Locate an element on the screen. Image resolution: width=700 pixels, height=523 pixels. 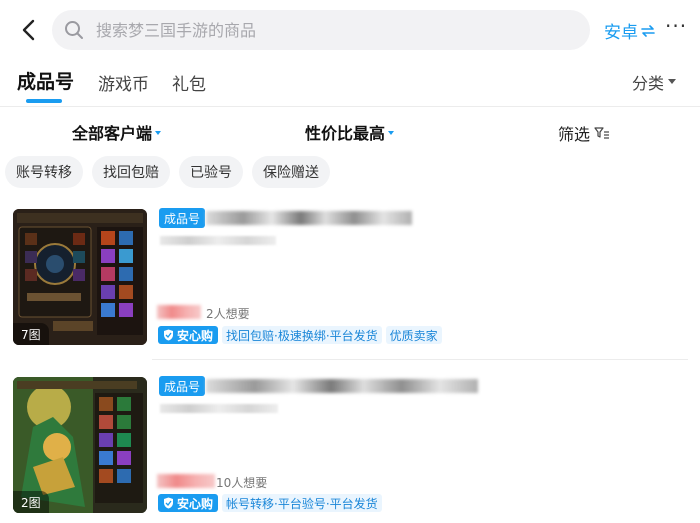
platform-switch: 安卓 is located at coordinates (629, 30).